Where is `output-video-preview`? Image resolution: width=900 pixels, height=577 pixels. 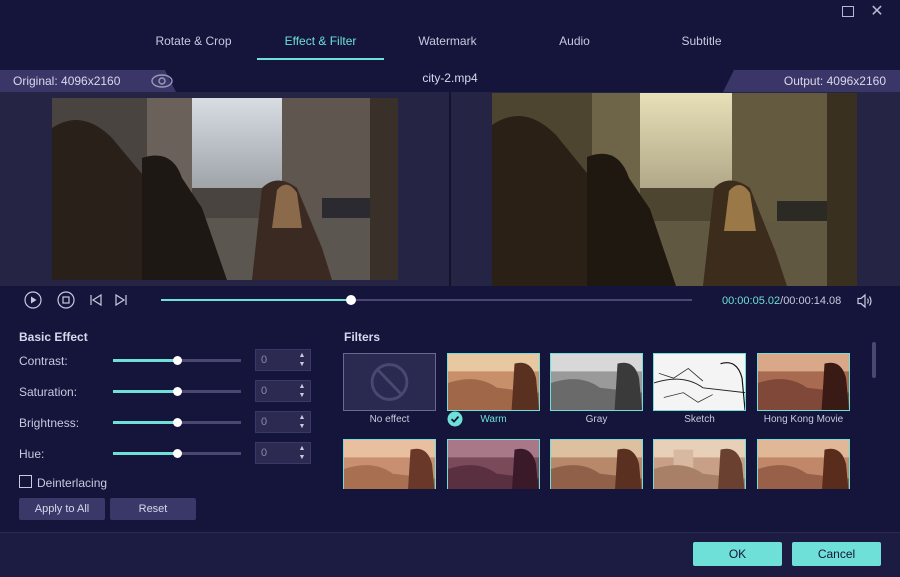 output-video-preview is located at coordinates (674, 189).